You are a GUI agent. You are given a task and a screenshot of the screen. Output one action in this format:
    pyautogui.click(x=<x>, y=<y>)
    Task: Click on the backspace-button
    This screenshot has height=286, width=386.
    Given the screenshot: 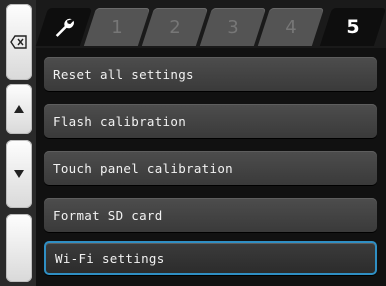 What is the action you would take?
    pyautogui.click(x=19, y=42)
    